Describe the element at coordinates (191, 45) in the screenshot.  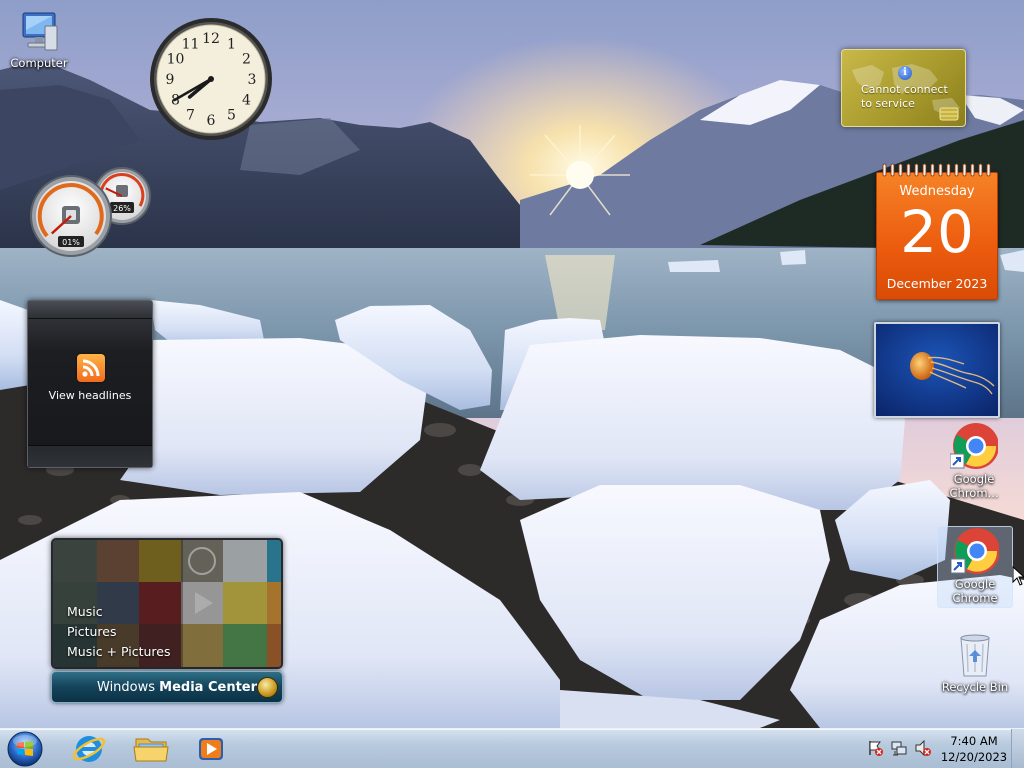
I see `clock-numeral: 11` at that location.